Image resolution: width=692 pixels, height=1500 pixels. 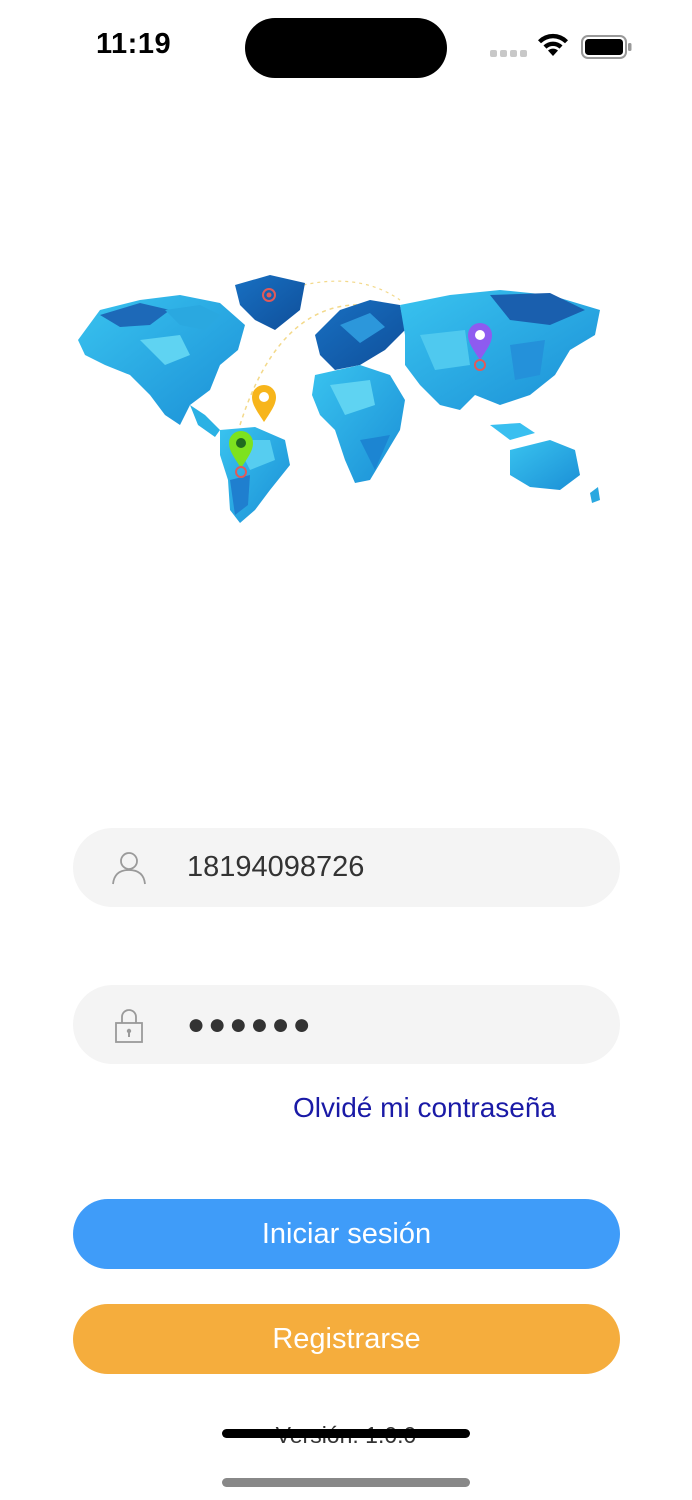 I want to click on orange-pin-icon, so click(x=264, y=403).